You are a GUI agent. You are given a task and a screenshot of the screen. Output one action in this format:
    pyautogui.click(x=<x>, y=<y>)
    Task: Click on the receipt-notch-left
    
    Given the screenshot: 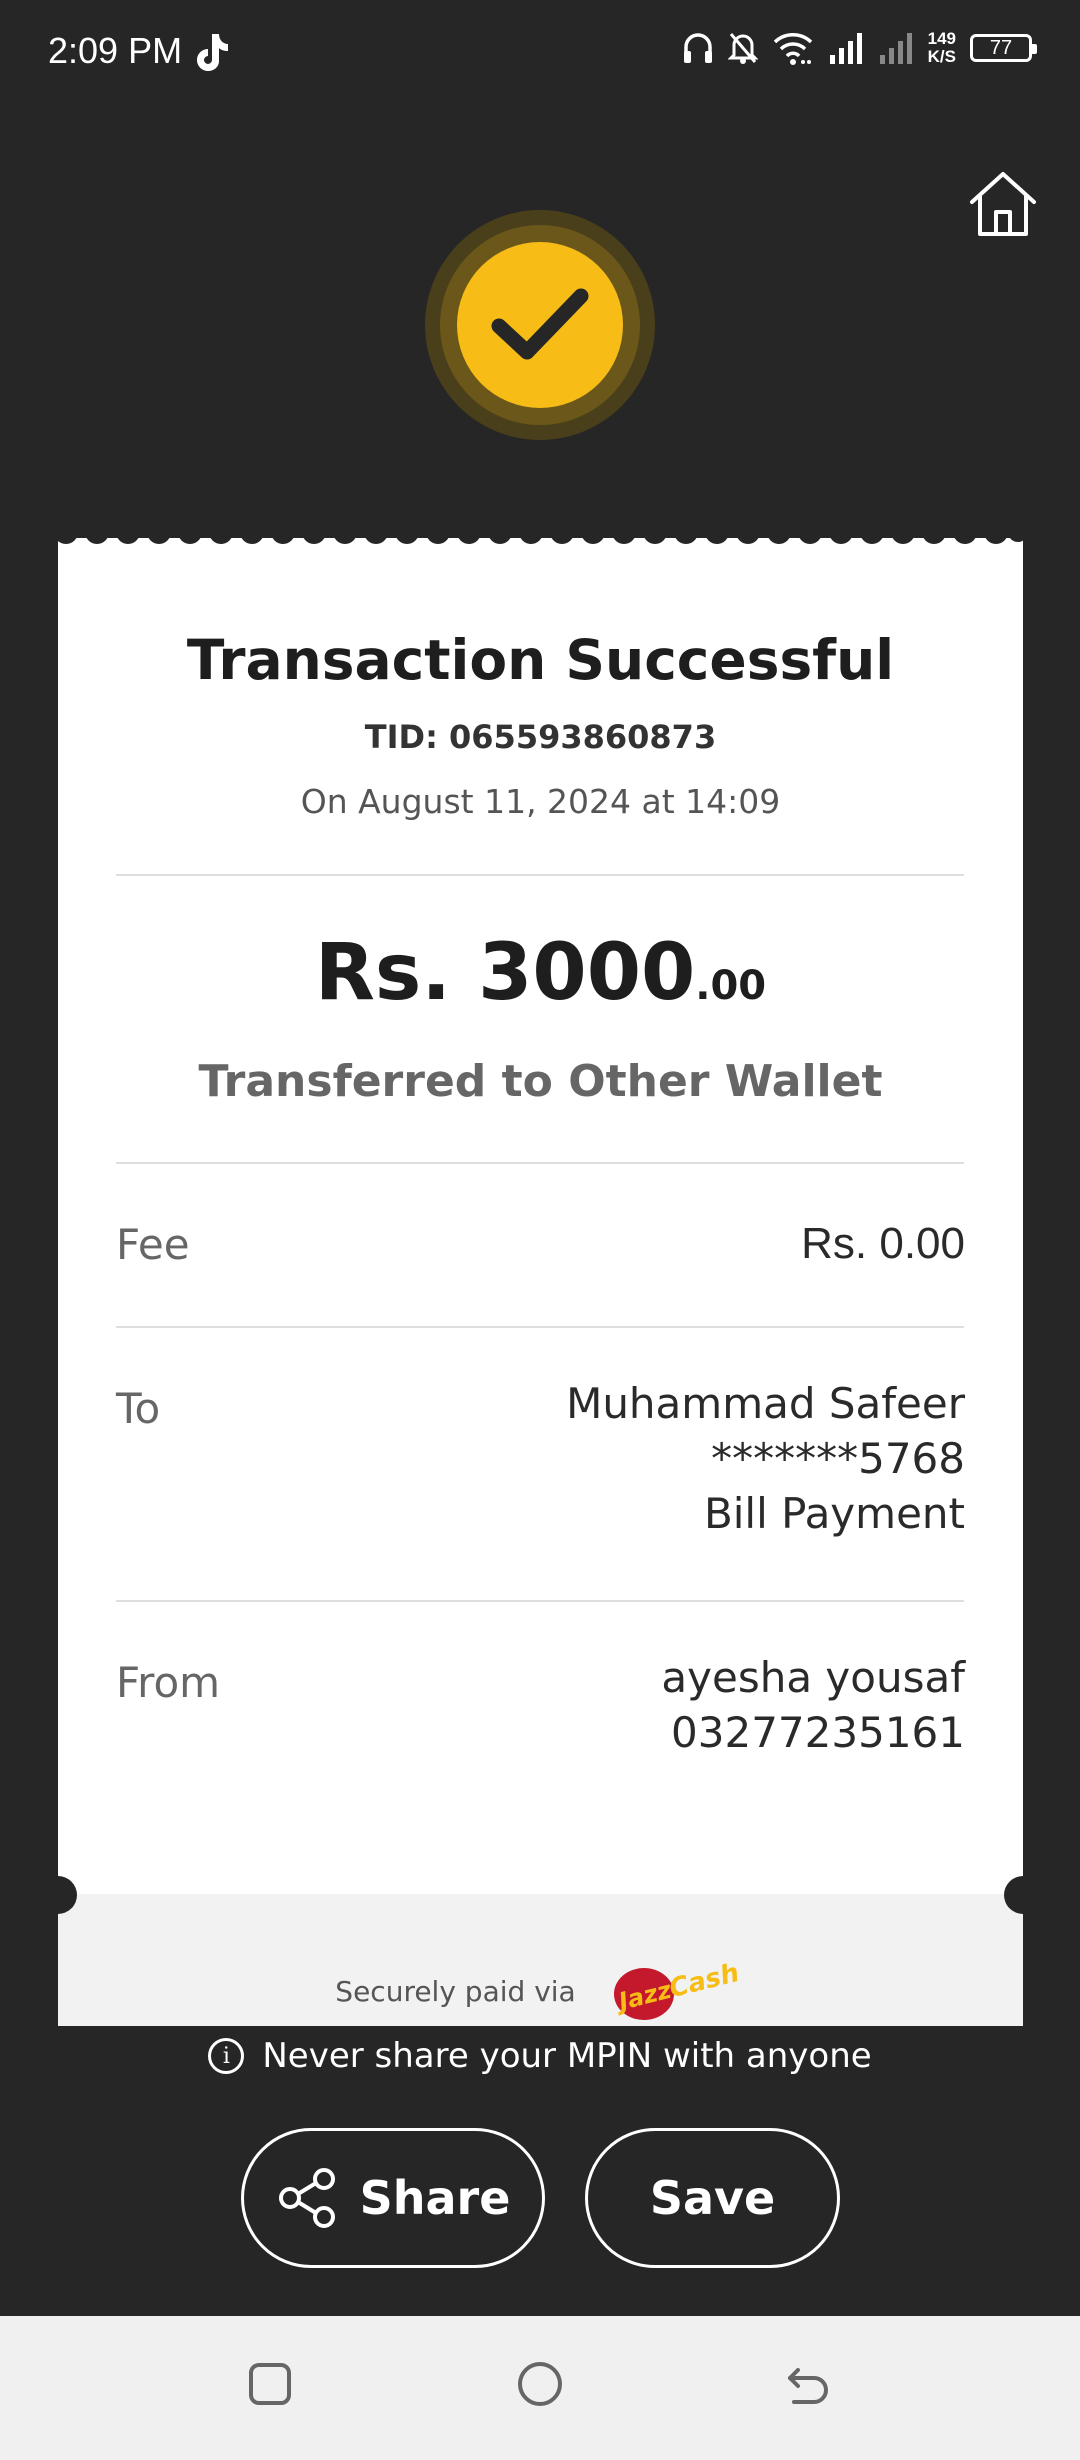 What is the action you would take?
    pyautogui.click(x=58, y=1895)
    